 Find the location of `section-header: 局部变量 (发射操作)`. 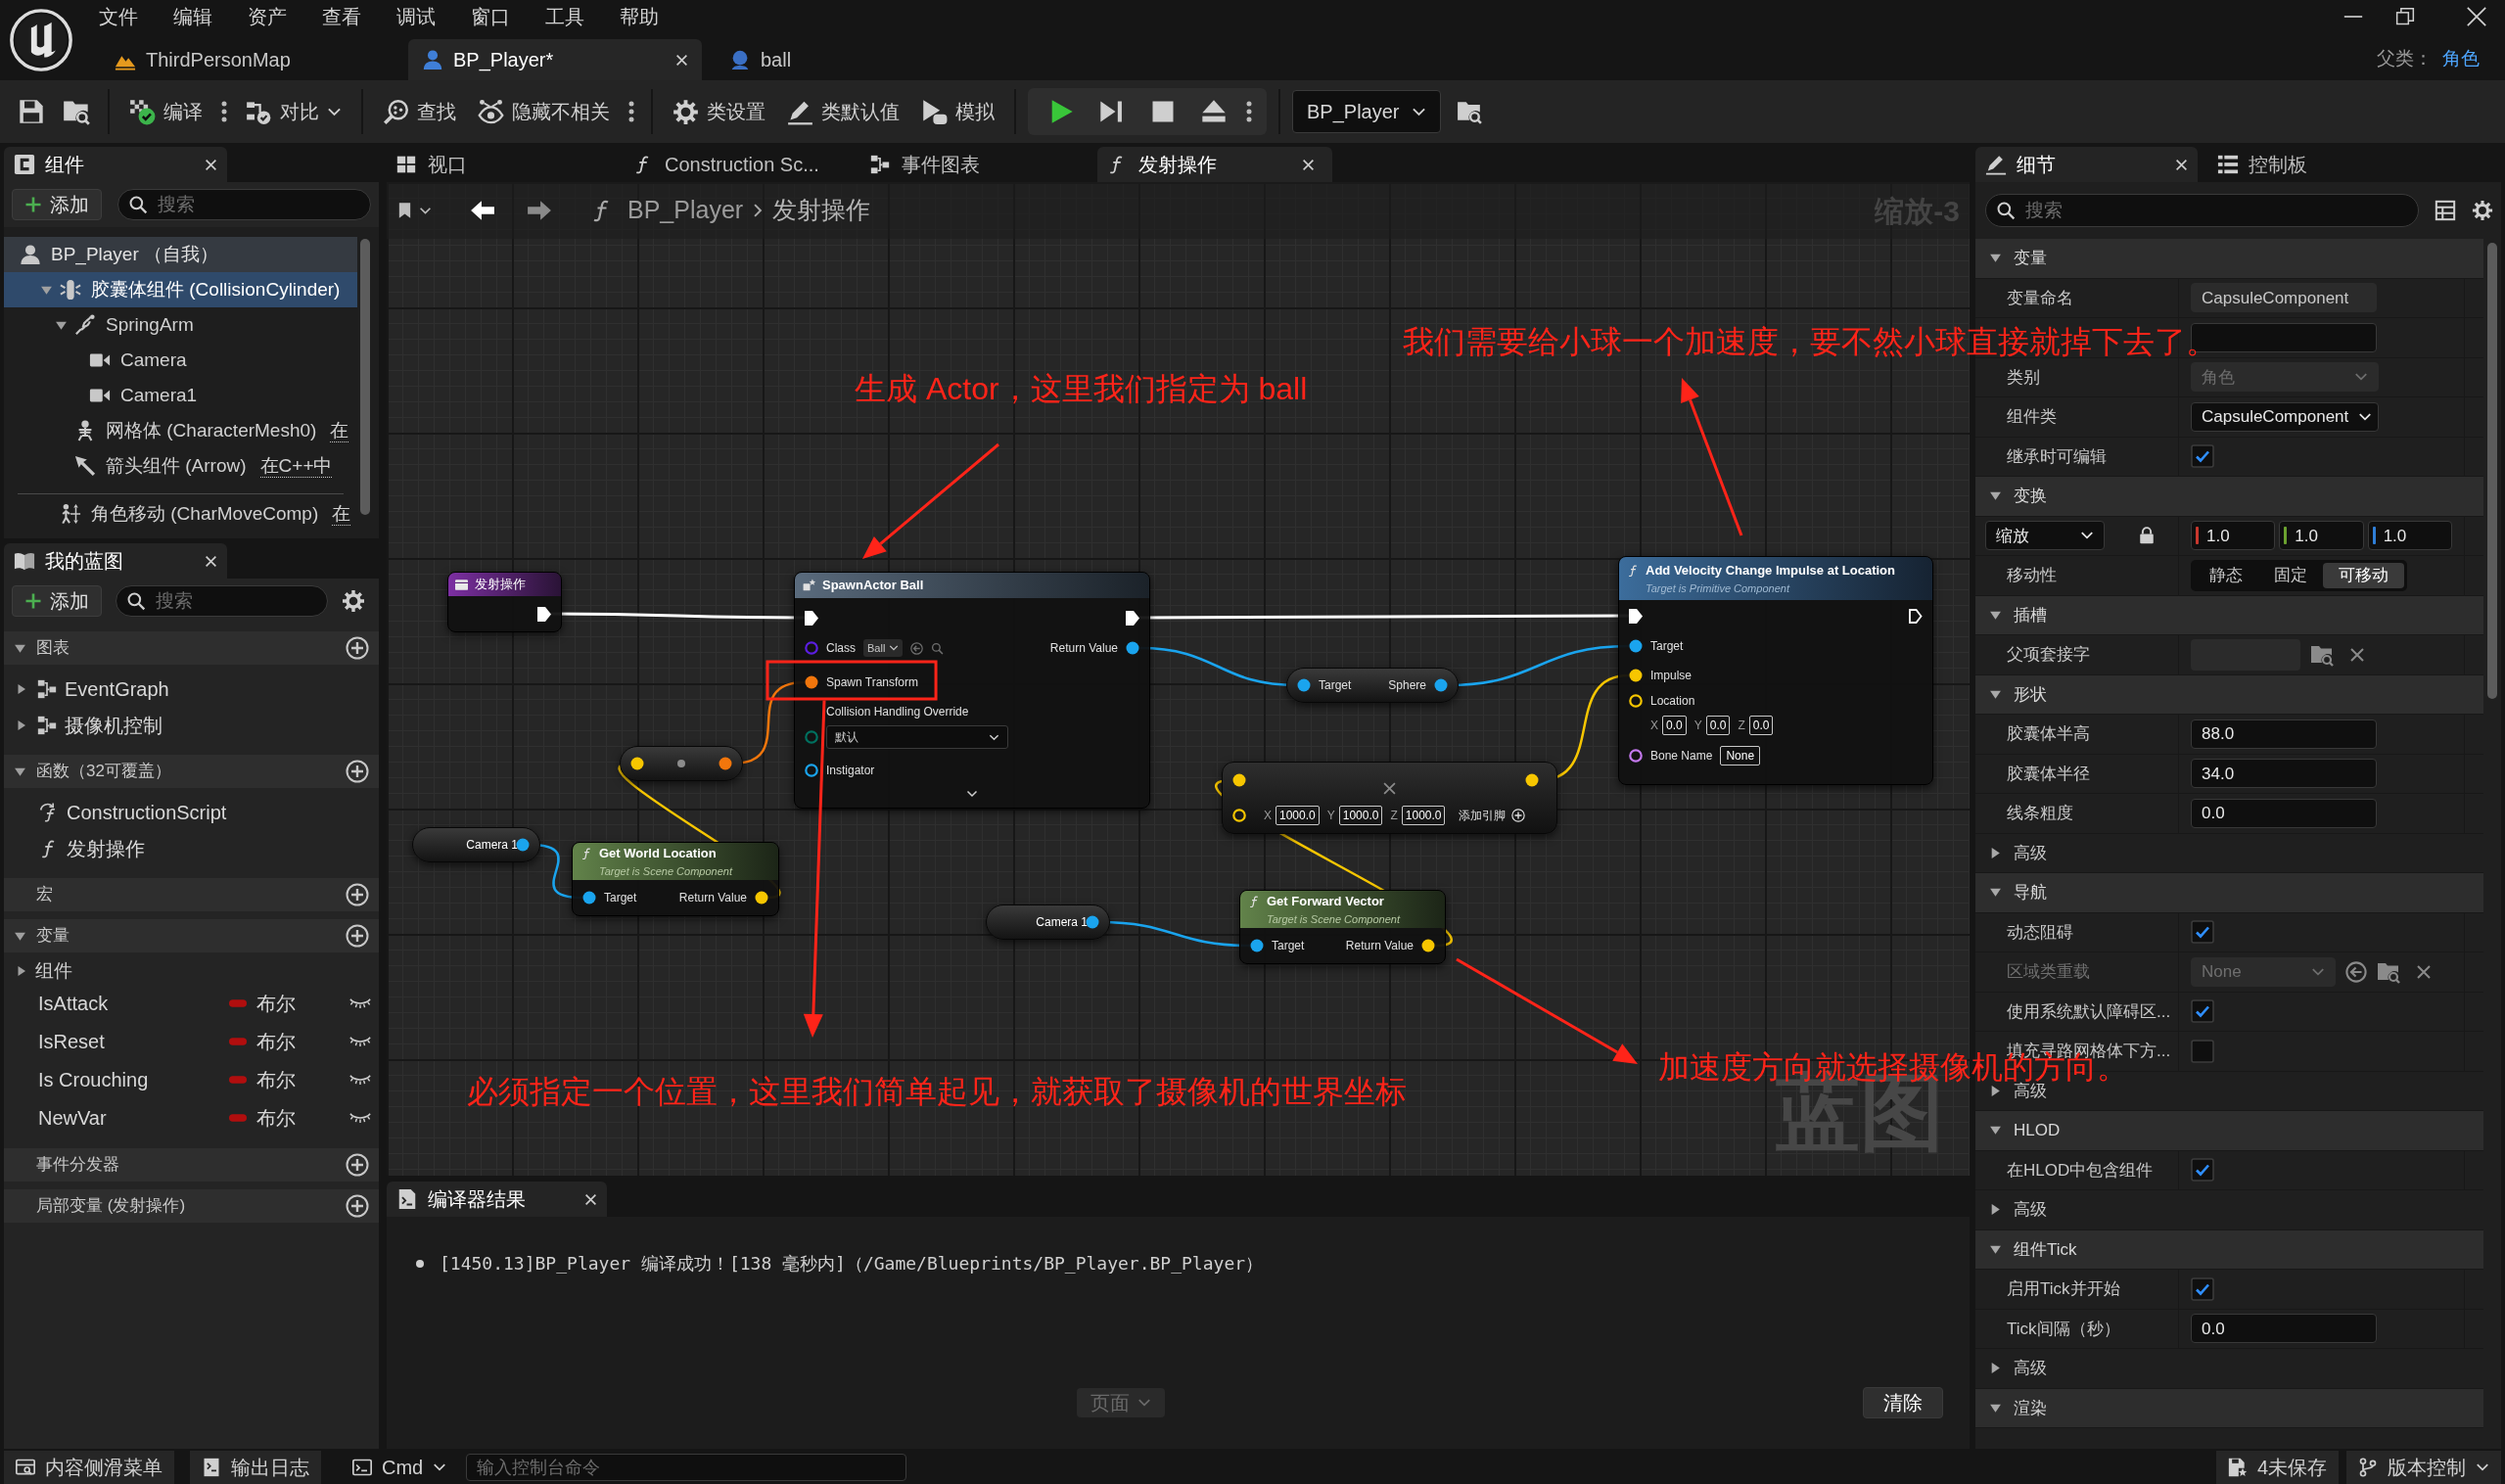

section-header: 局部变量 (发射操作) is located at coordinates (191, 1206).